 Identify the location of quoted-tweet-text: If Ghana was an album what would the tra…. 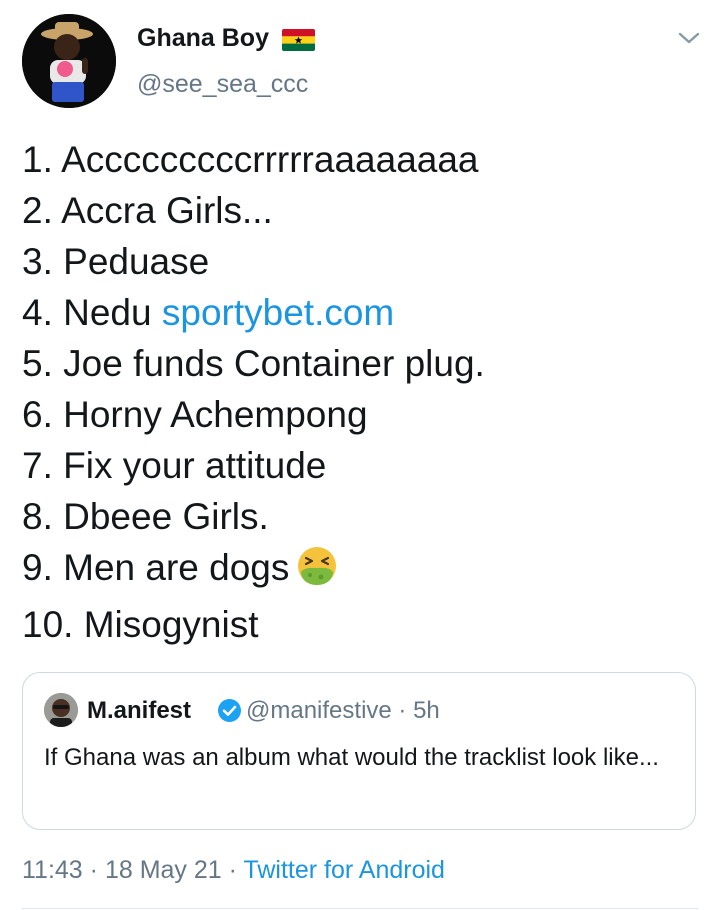
(351, 757).